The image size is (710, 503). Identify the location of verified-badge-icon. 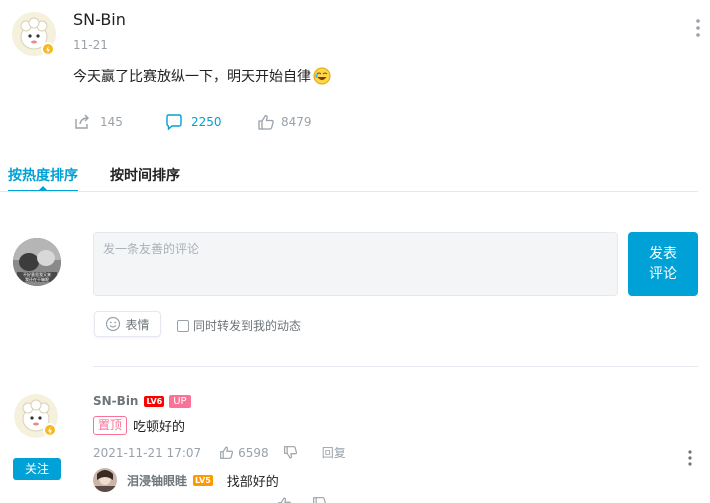
(48, 49).